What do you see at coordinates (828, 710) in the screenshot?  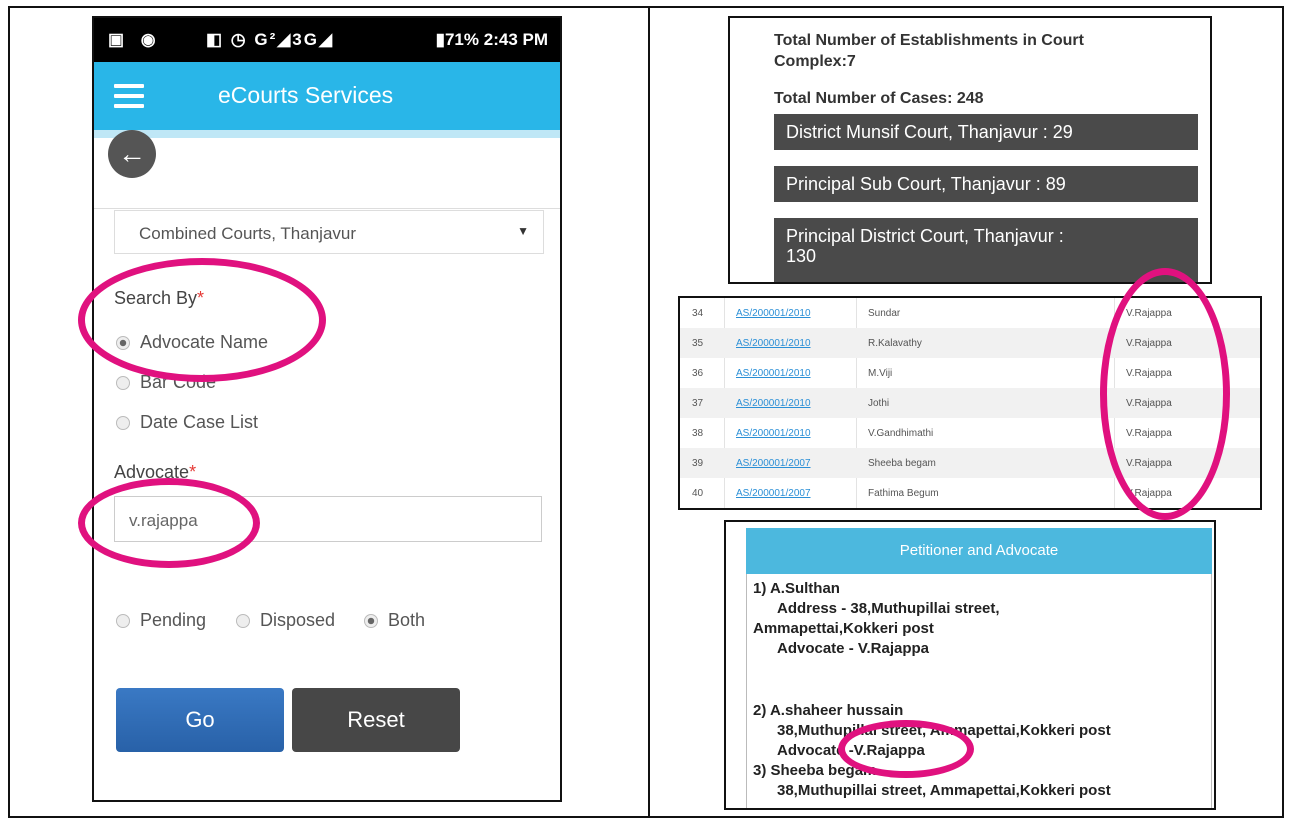 I see `petitioner-line: 2) A.shaheer hussain` at bounding box center [828, 710].